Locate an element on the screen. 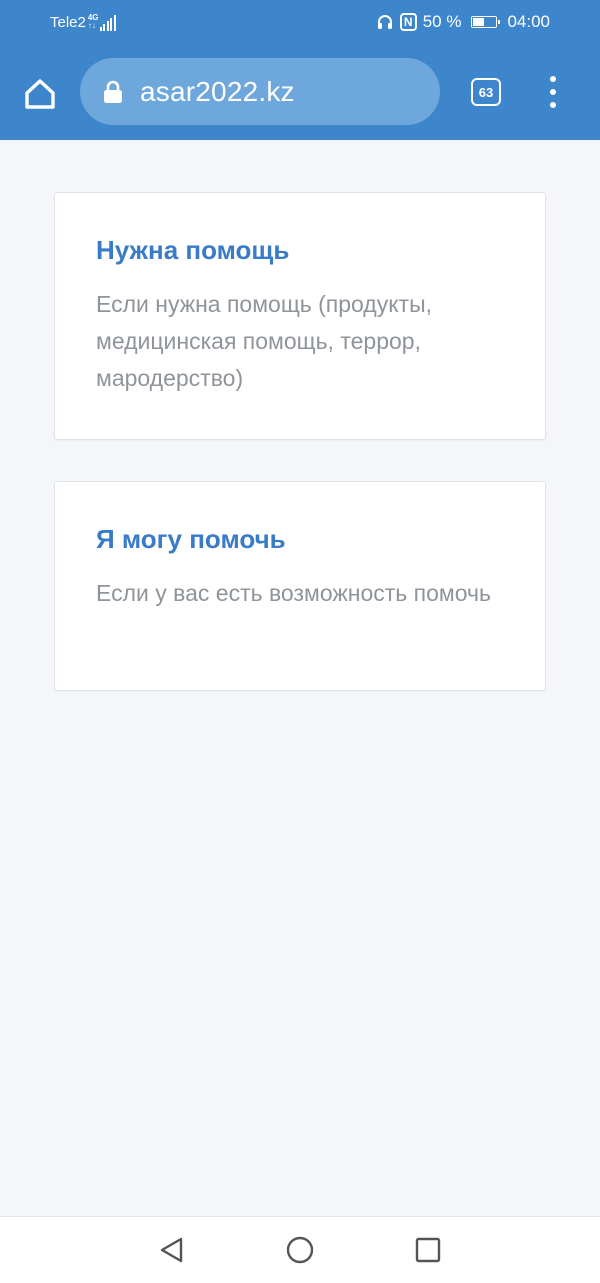  browser-toolbar: asar2022.kz 63 is located at coordinates (300, 93).